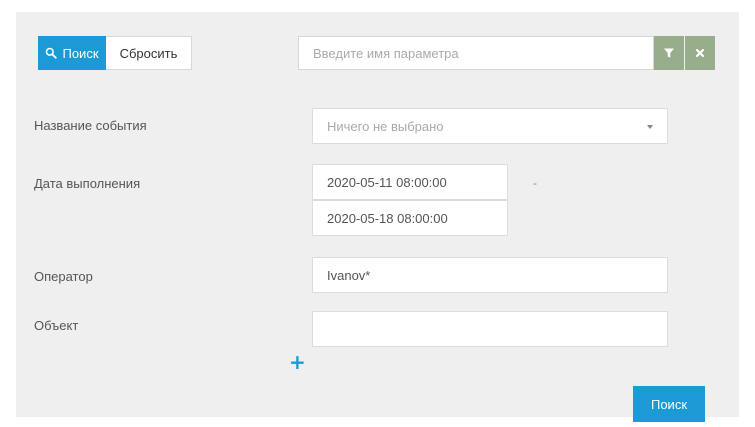 The height and width of the screenshot is (427, 755). Describe the element at coordinates (349, 275) in the screenshot. I see `operator-value: Ivanov*` at that location.